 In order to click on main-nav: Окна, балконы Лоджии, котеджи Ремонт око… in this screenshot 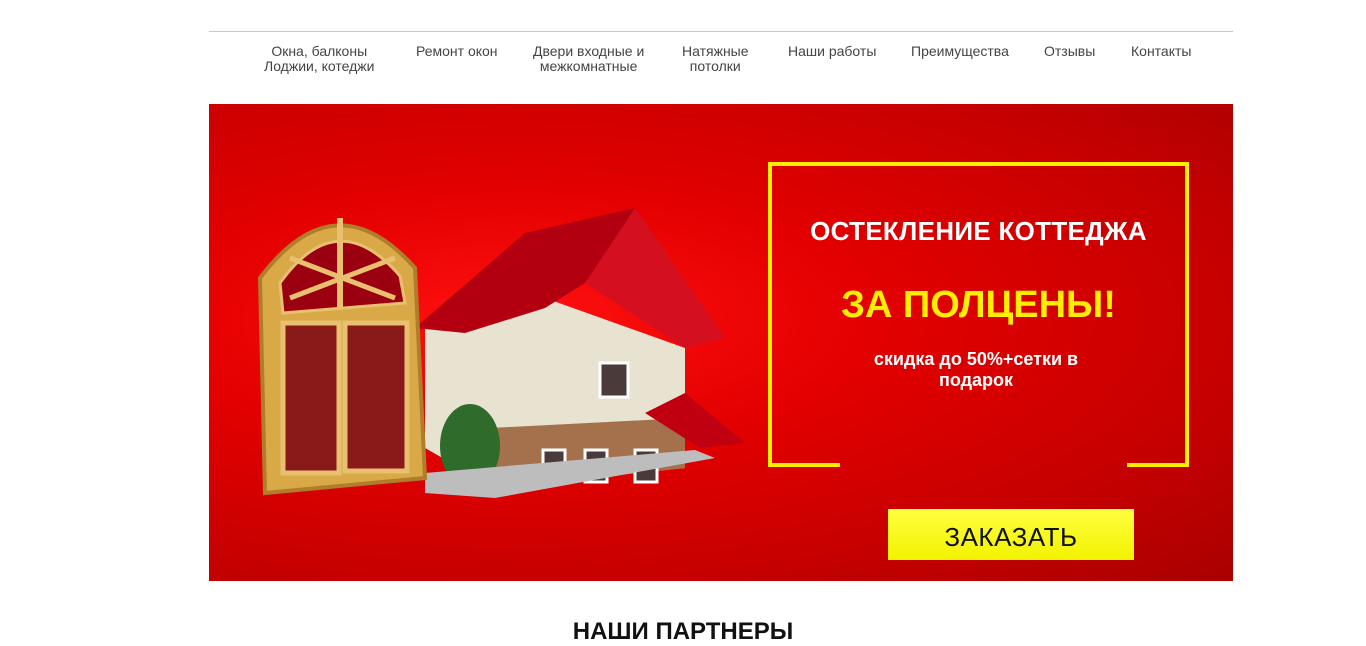, I will do `click(721, 64)`.